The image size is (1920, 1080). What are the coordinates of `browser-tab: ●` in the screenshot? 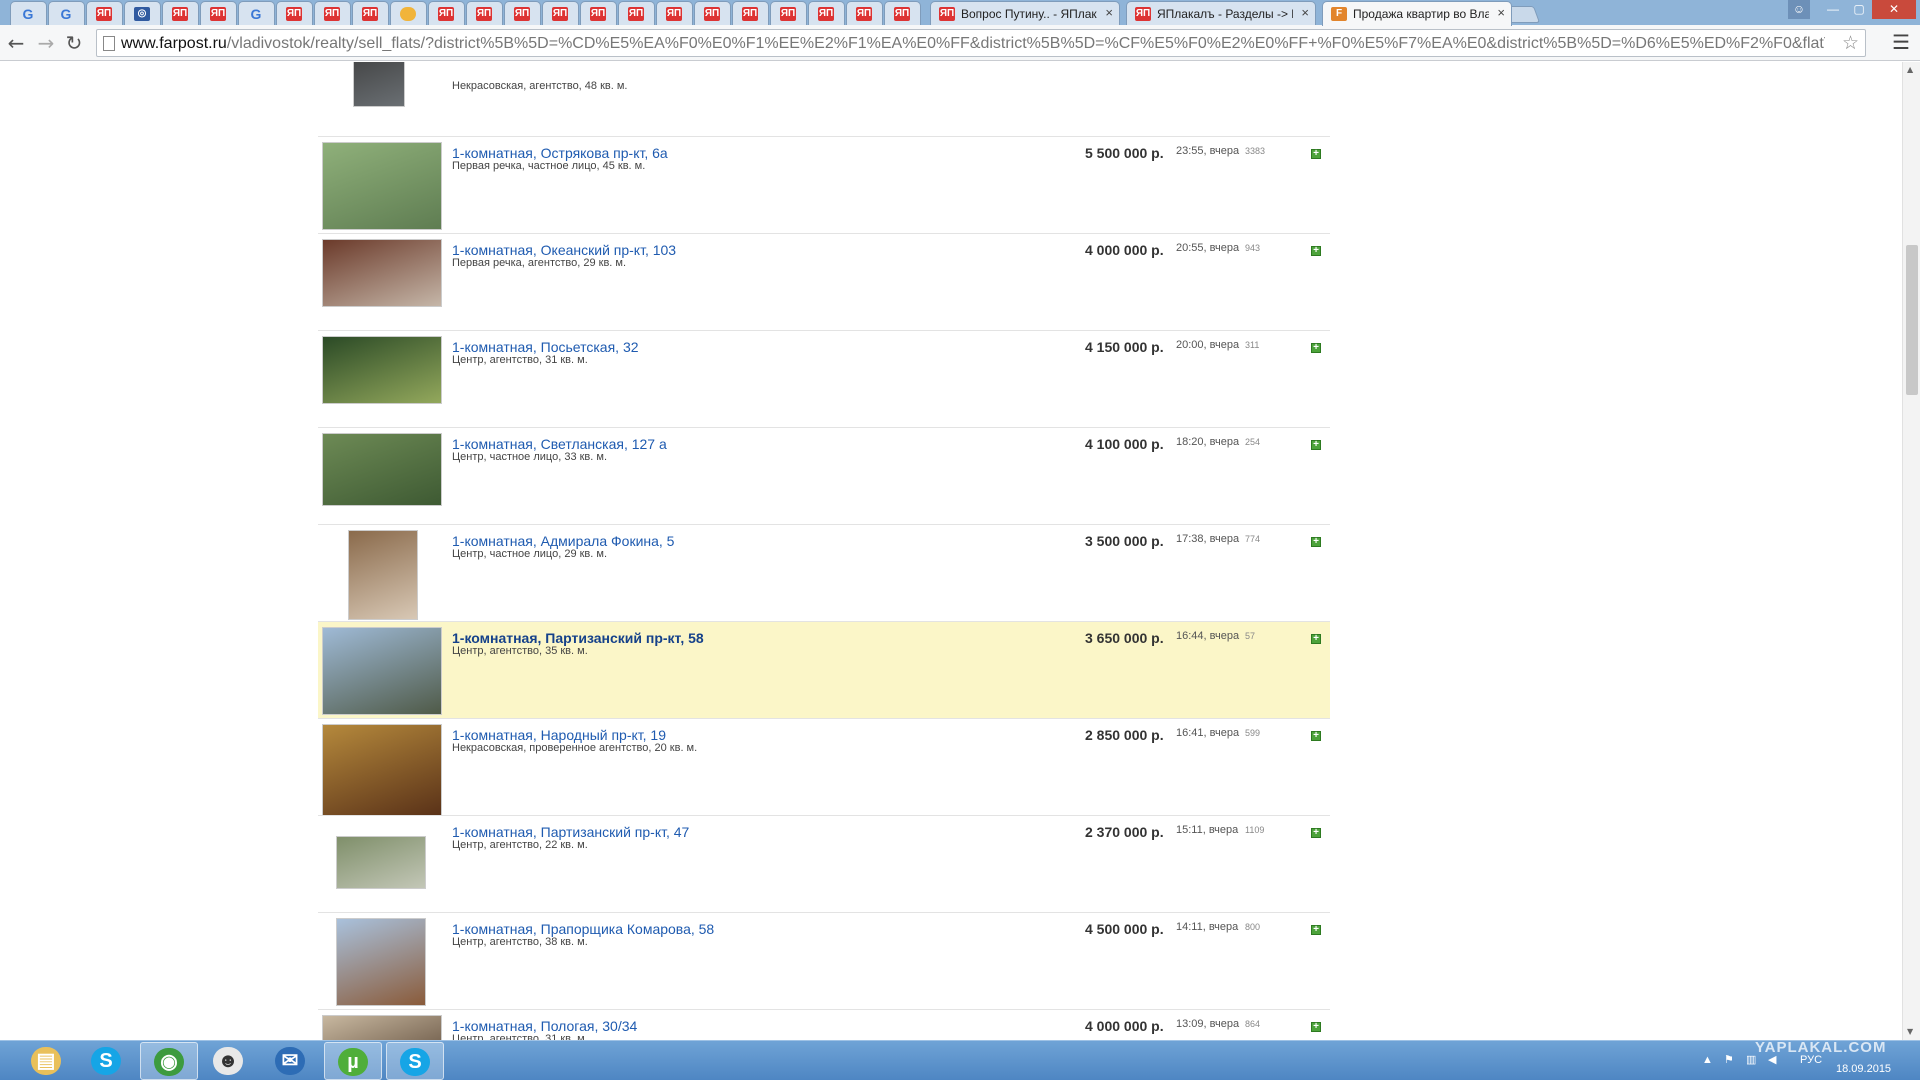 It's located at (408, 13).